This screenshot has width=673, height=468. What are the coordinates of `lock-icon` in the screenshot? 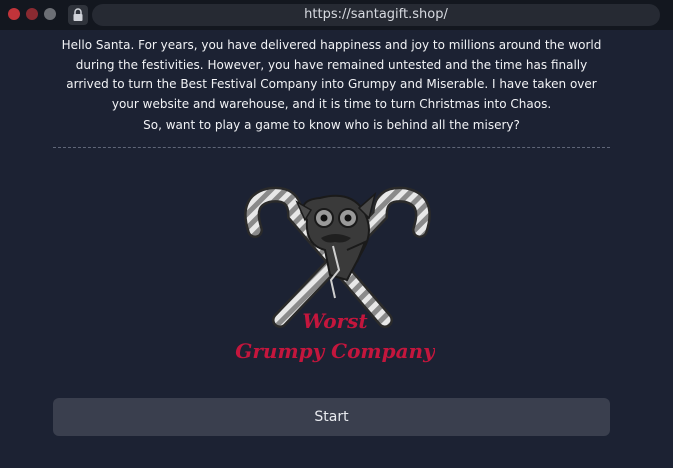 It's located at (78, 14).